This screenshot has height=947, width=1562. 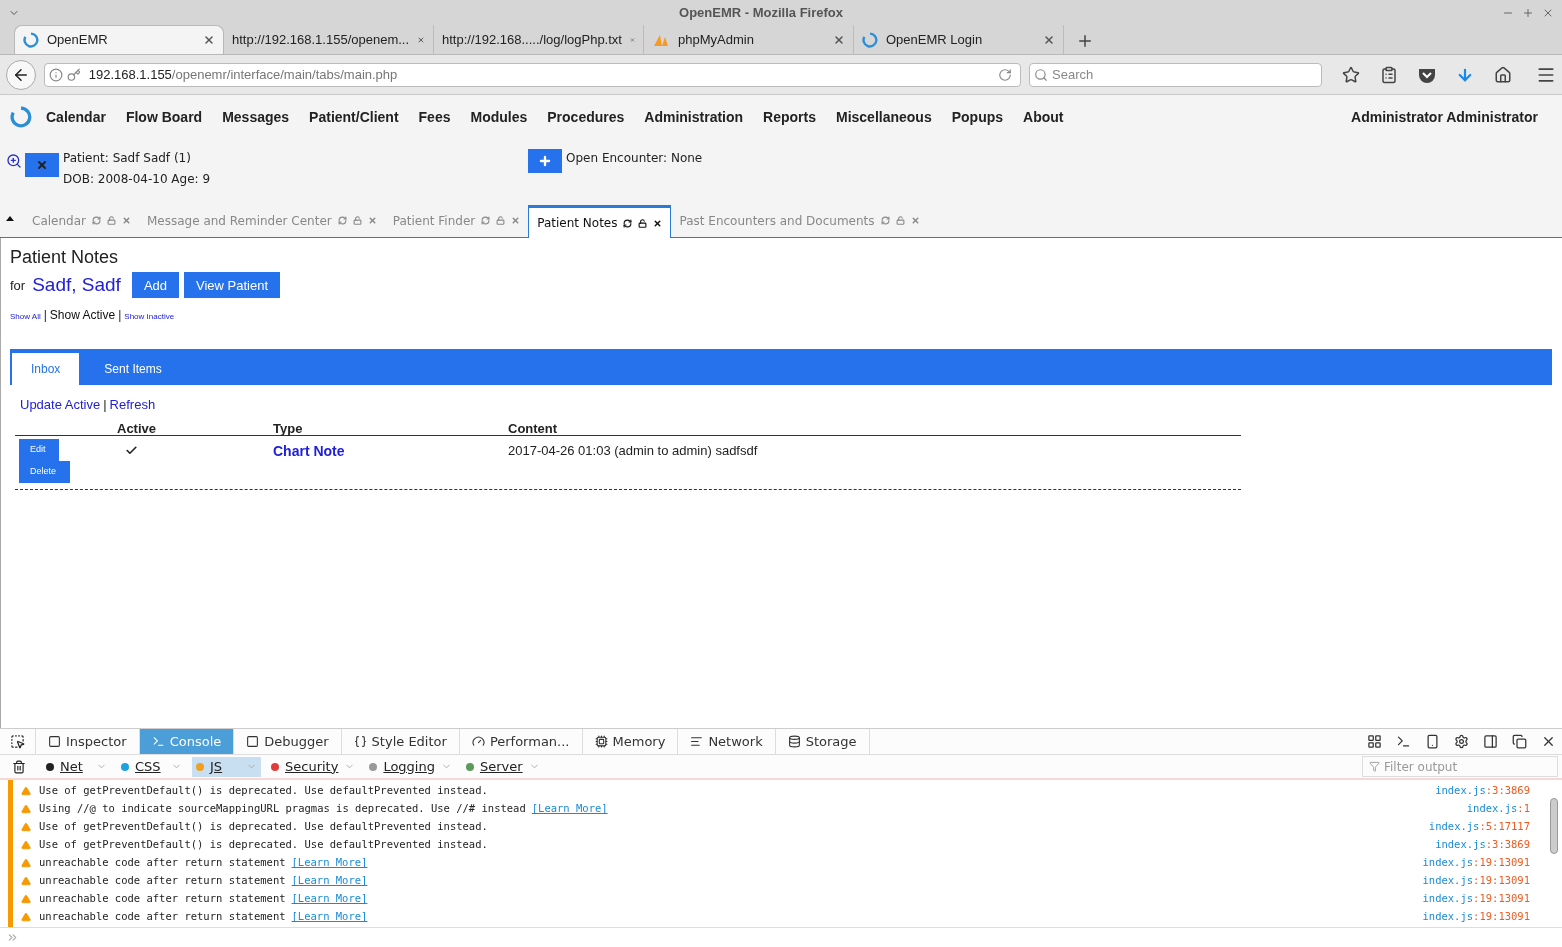 What do you see at coordinates (1490, 741) in the screenshot?
I see `dock-side-icon` at bounding box center [1490, 741].